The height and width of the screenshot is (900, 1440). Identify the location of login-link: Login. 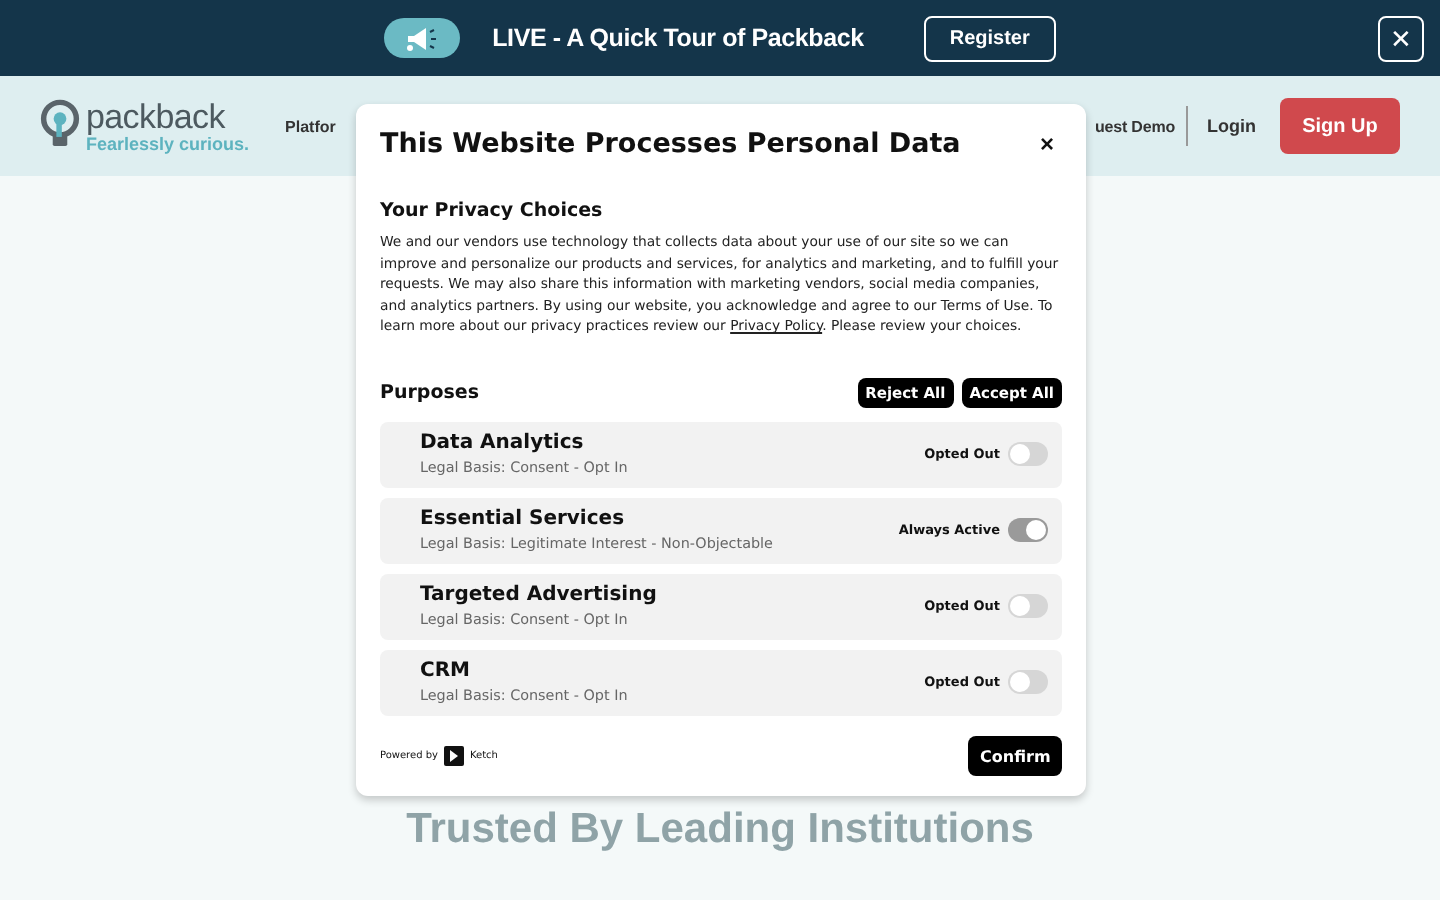
(1231, 126).